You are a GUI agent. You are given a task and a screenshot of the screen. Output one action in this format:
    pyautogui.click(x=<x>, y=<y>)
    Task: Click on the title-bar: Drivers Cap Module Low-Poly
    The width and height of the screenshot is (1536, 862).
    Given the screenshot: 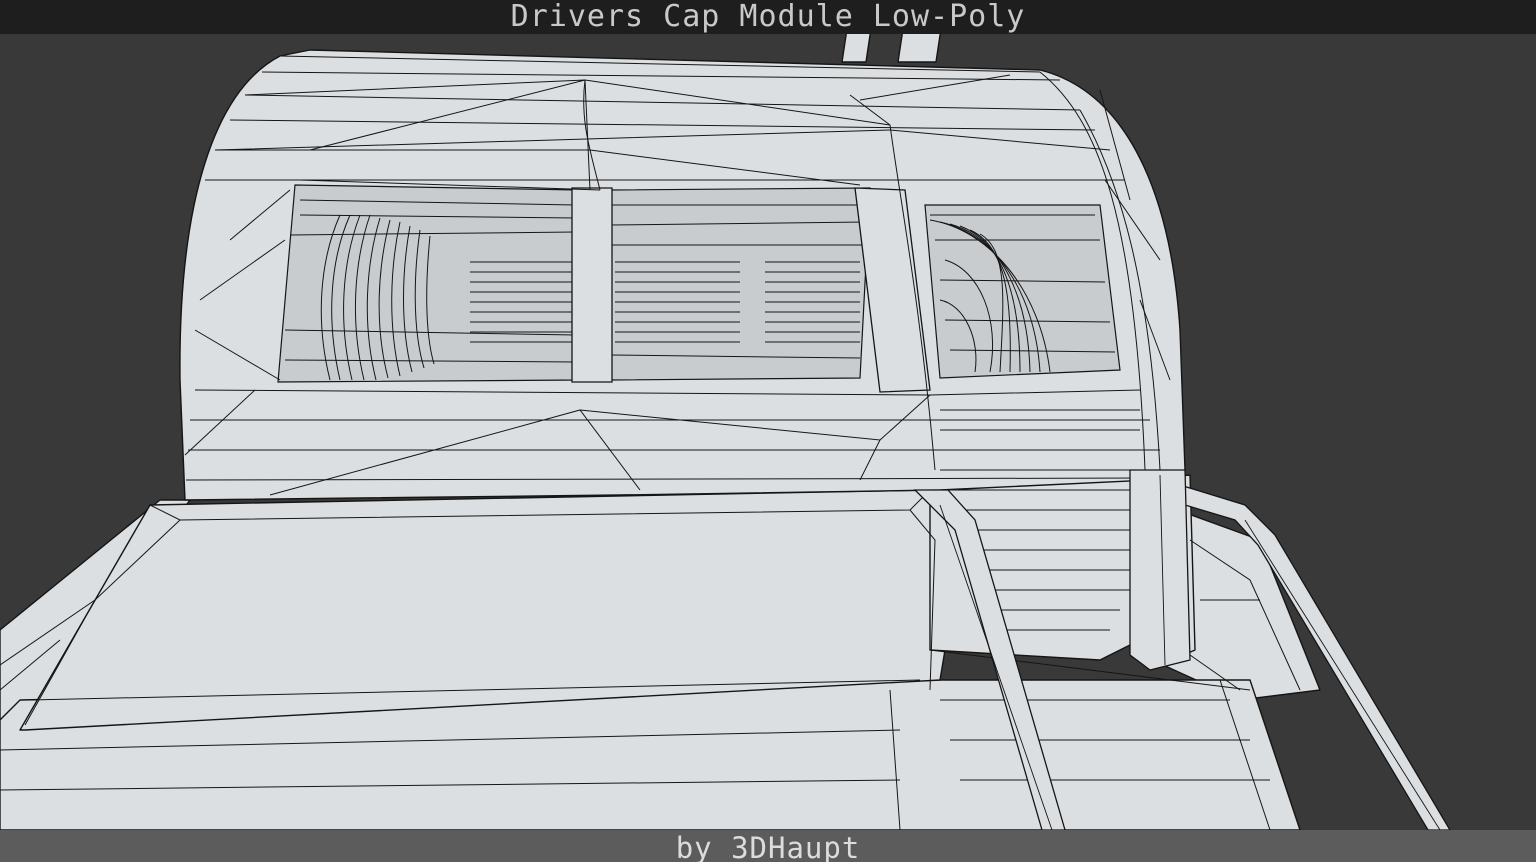 What is the action you would take?
    pyautogui.click(x=768, y=17)
    